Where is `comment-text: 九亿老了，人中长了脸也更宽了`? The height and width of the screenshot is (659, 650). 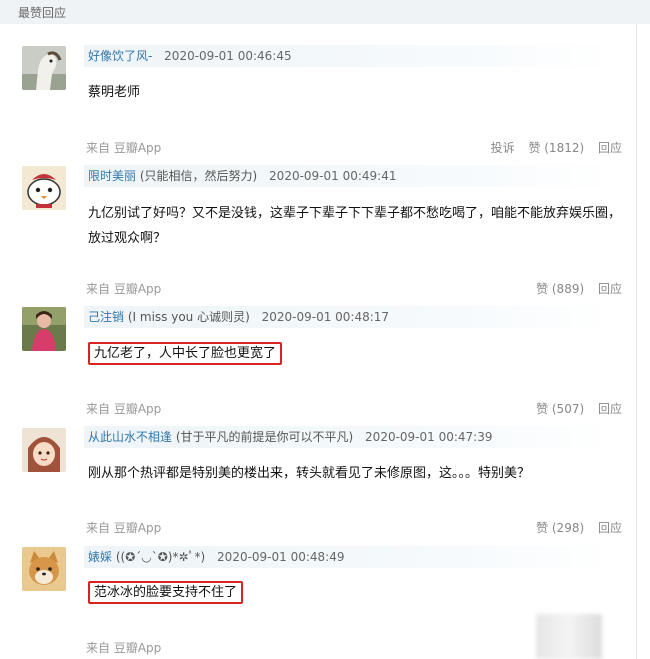
comment-text: 九亿老了，人中长了脸也更宽了 is located at coordinates (185, 353).